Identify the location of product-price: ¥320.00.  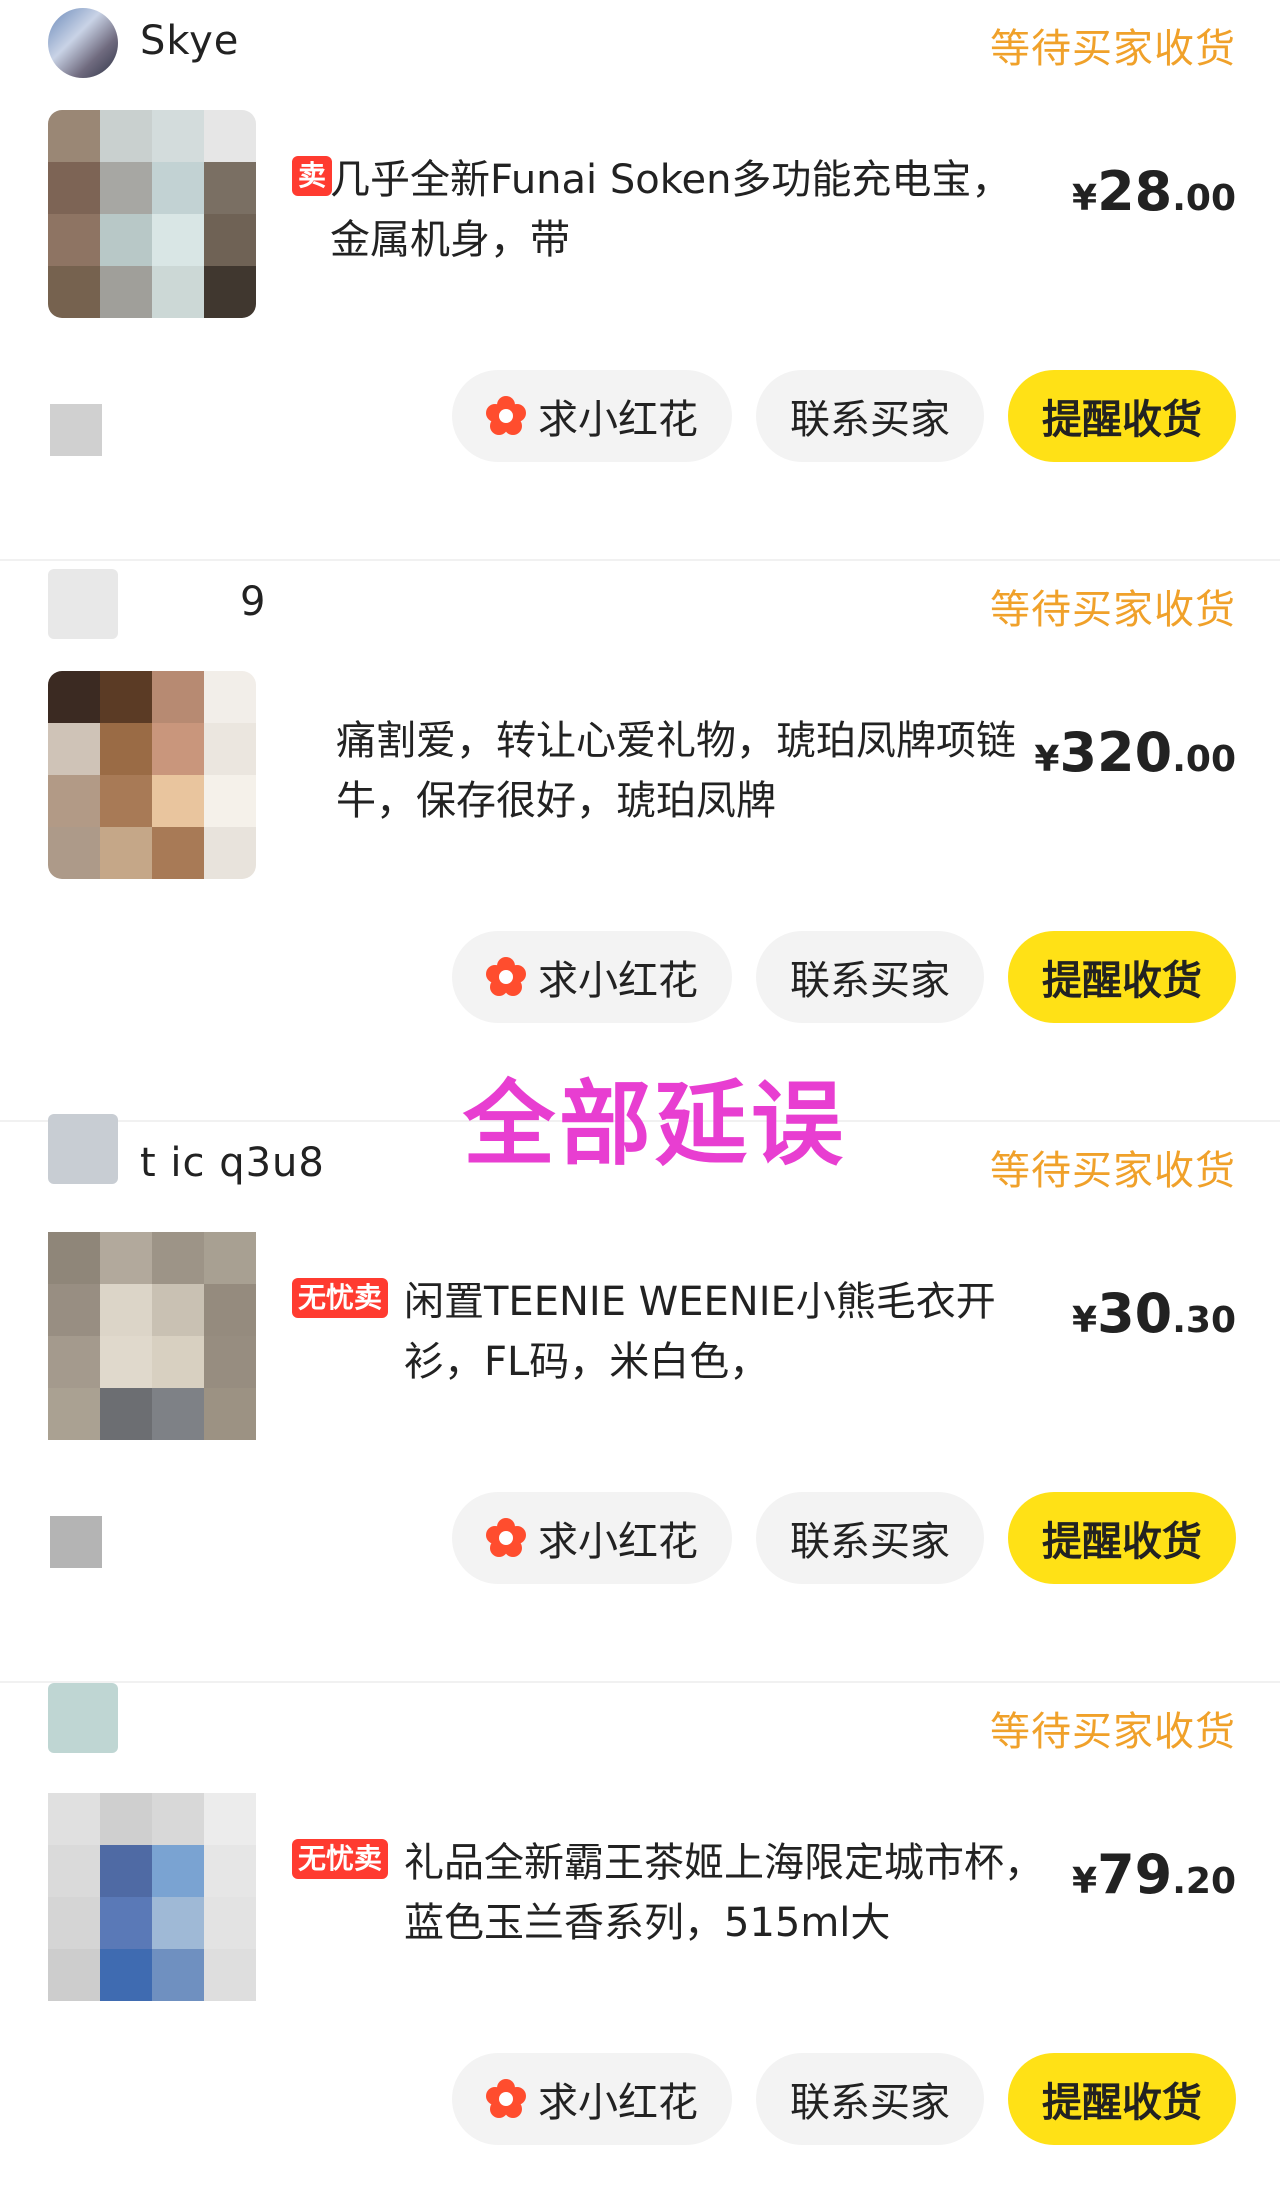
(1135, 752).